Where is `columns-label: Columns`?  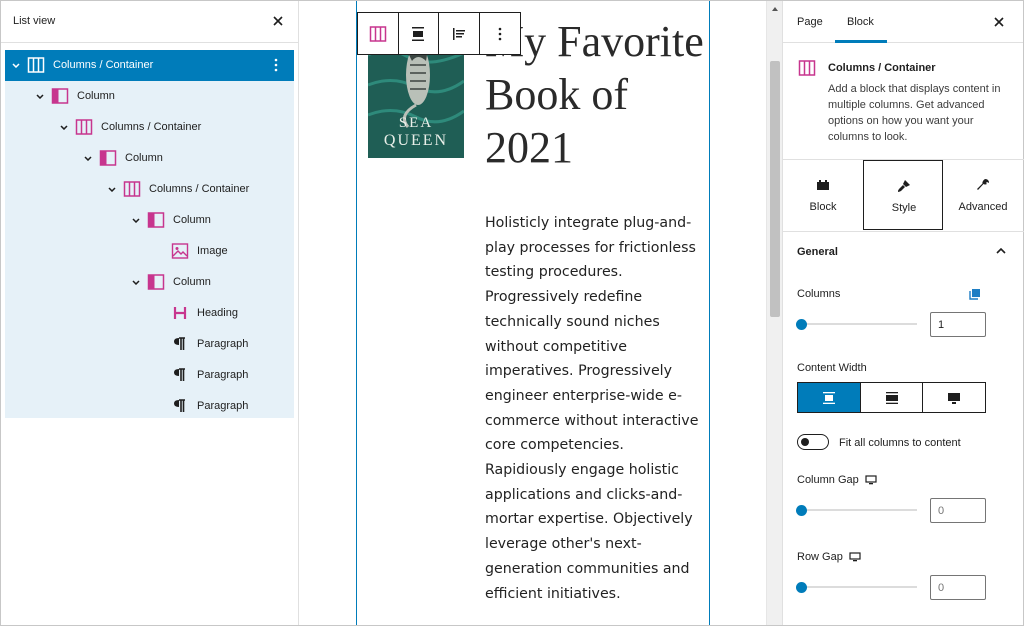
columns-label: Columns is located at coordinates (818, 294).